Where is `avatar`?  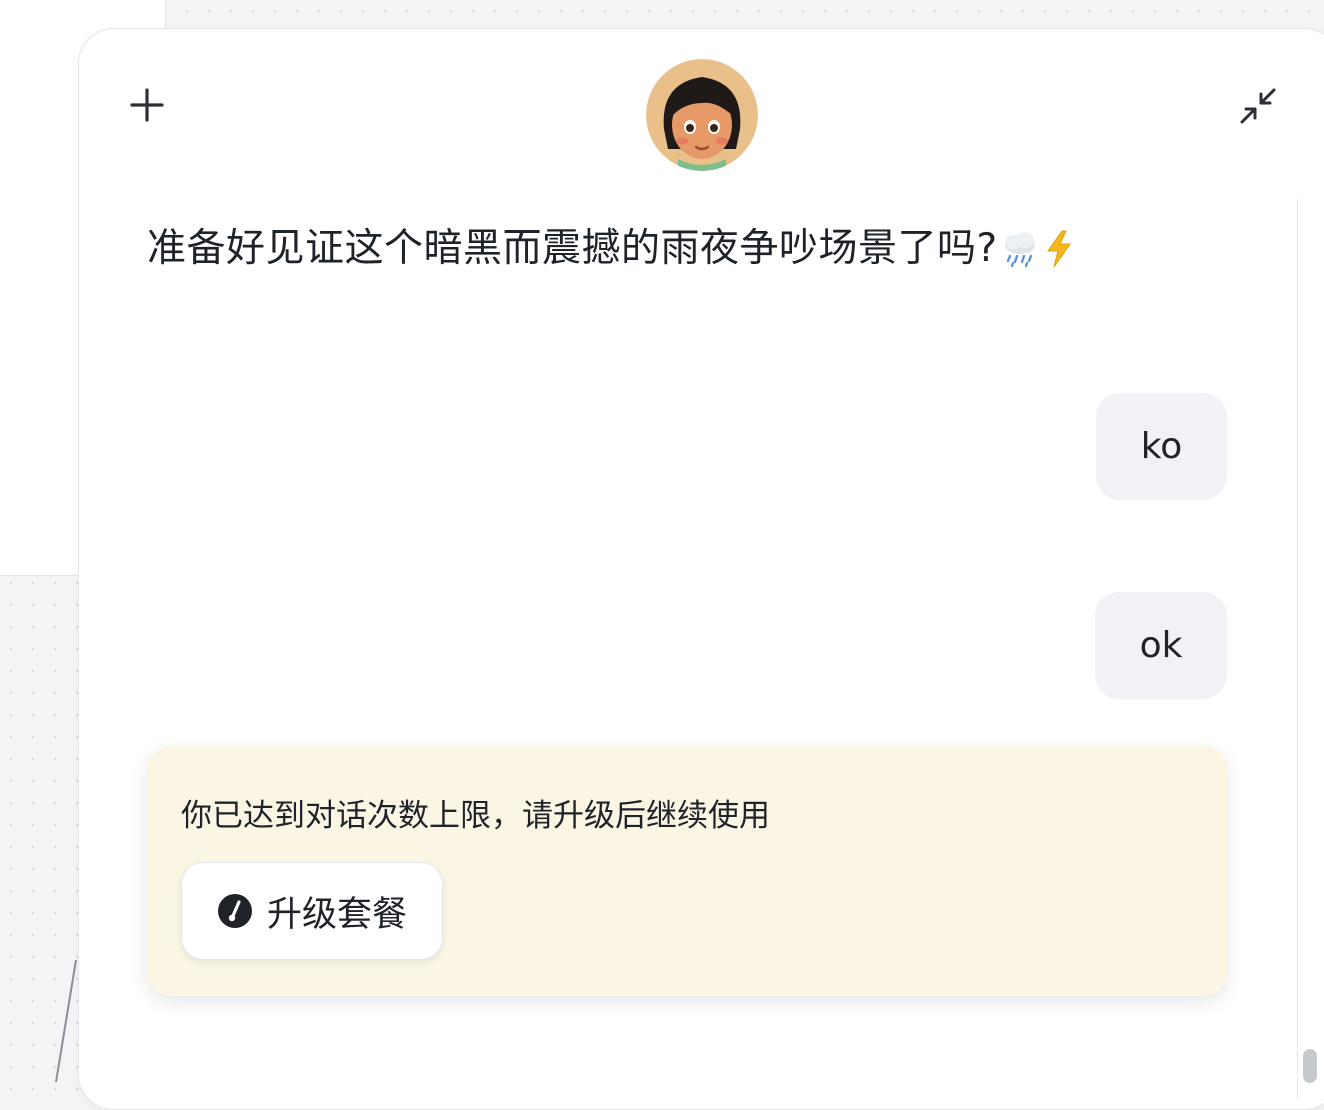 avatar is located at coordinates (702, 115).